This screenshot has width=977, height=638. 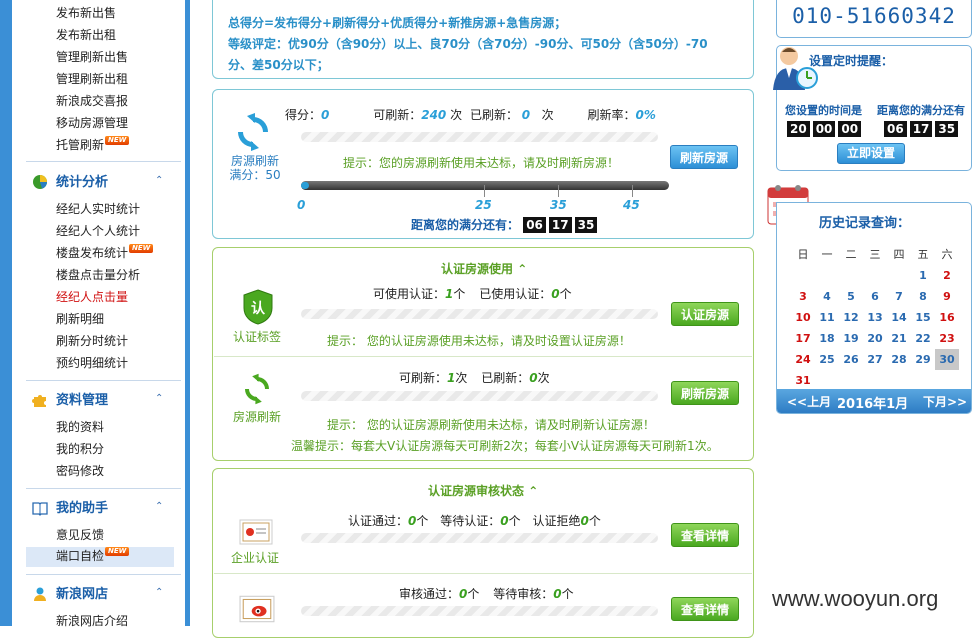 I want to click on certificate-icon, so click(x=256, y=532).